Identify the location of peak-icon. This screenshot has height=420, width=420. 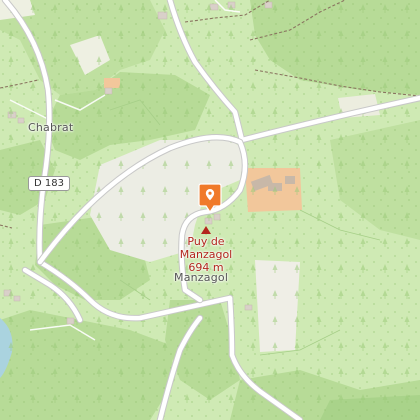
(206, 230).